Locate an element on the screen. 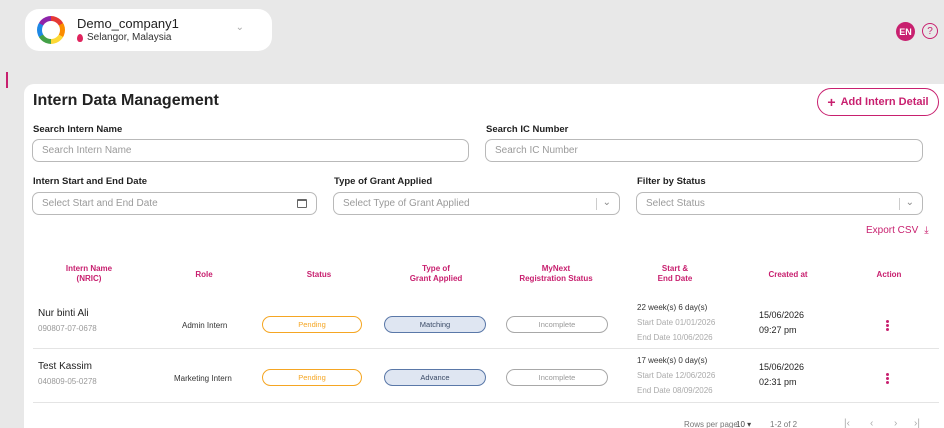 This screenshot has width=944, height=428. header-intern-name: Intern Name (NRIC) is located at coordinates (89, 273).